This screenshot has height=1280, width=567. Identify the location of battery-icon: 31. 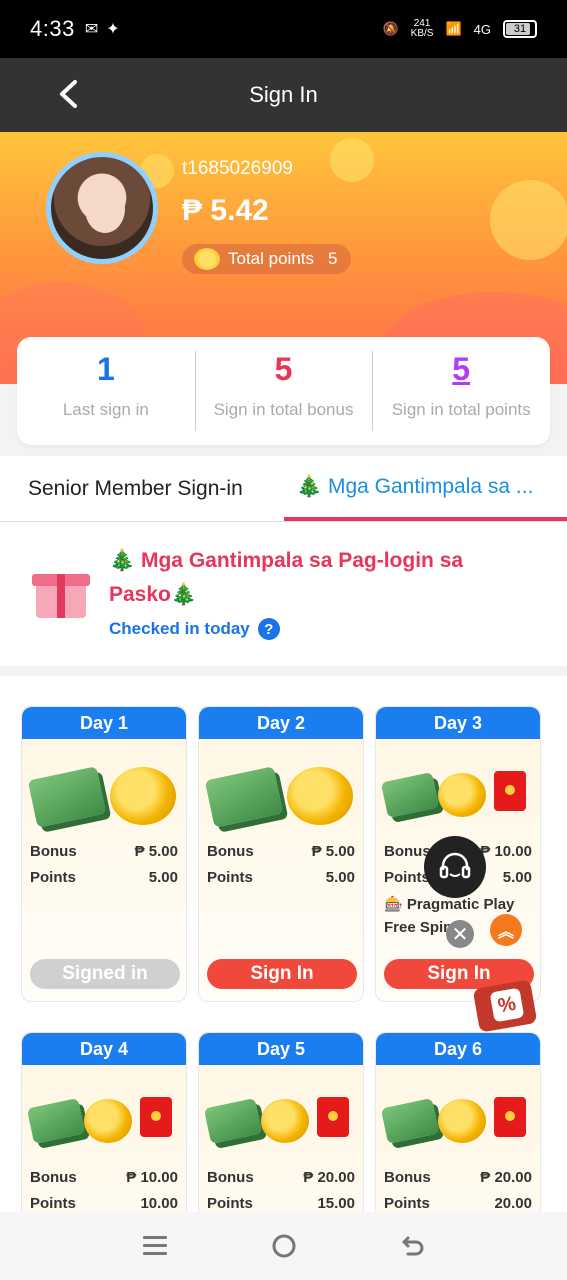
(520, 29).